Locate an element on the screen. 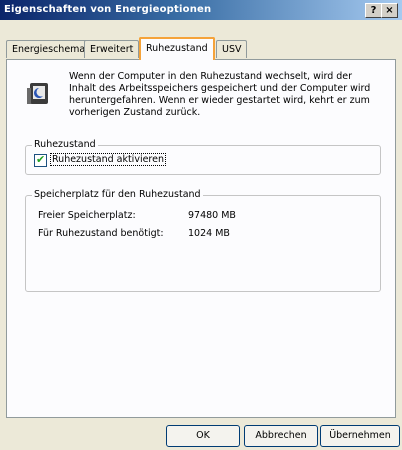  hibernate-group-legend: Ruhezustand is located at coordinates (65, 144).